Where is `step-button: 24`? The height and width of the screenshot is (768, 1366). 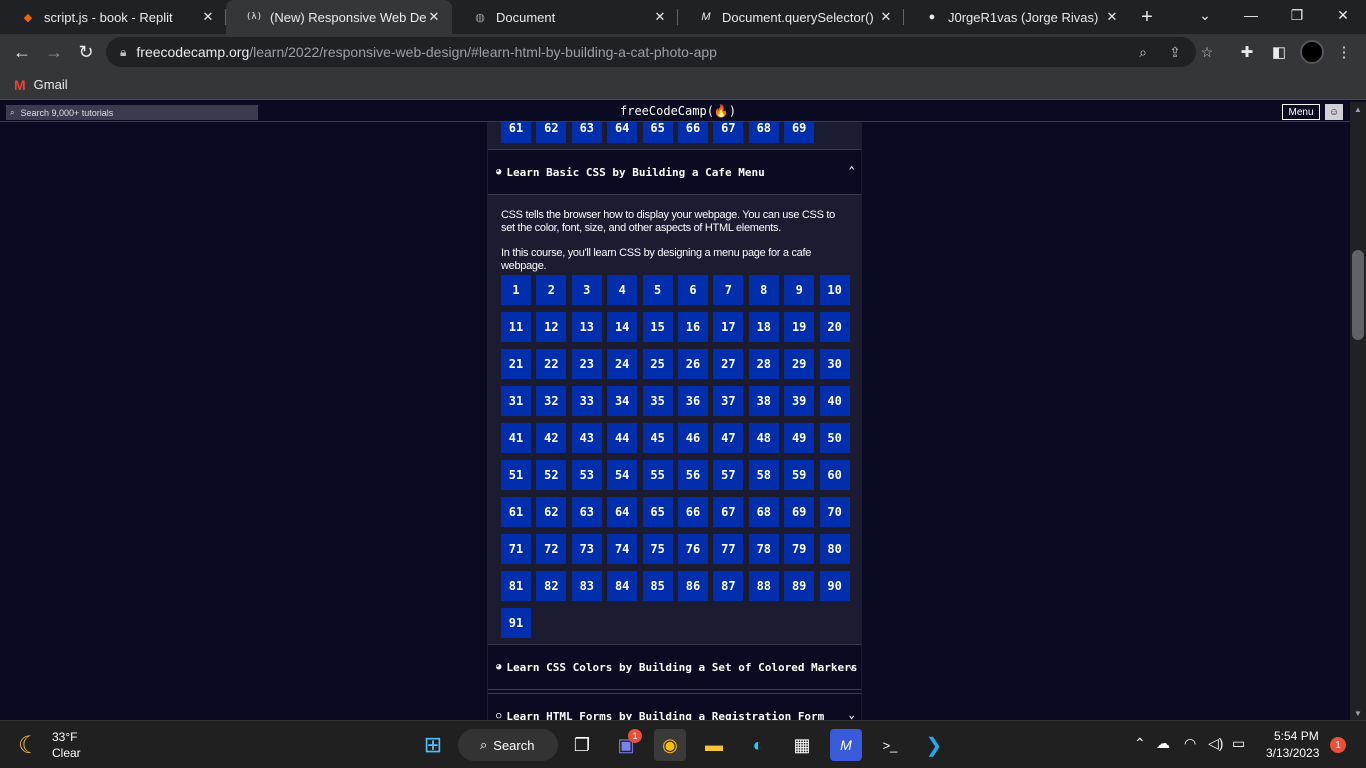
step-button: 24 is located at coordinates (622, 364).